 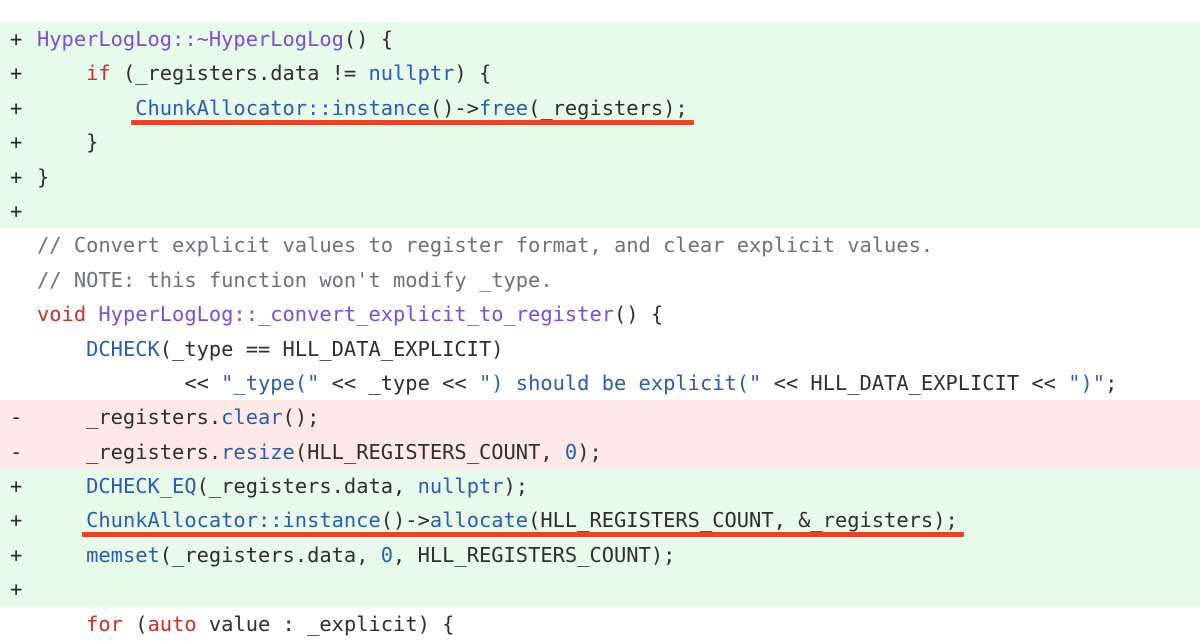 What do you see at coordinates (454, 107) in the screenshot?
I see `code-token-plain: ()->` at bounding box center [454, 107].